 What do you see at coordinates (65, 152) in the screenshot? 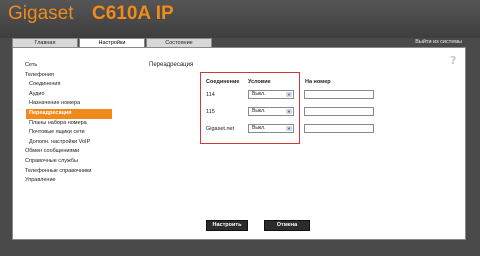
I see `sidebar-item-messaging: Обмен сообщениями` at bounding box center [65, 152].